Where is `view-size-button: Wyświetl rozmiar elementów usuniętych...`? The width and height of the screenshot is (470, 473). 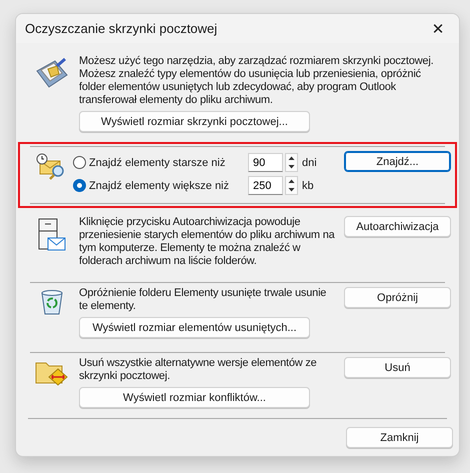
view-size-button: Wyświetl rozmiar elementów usuniętych... is located at coordinates (194, 327).